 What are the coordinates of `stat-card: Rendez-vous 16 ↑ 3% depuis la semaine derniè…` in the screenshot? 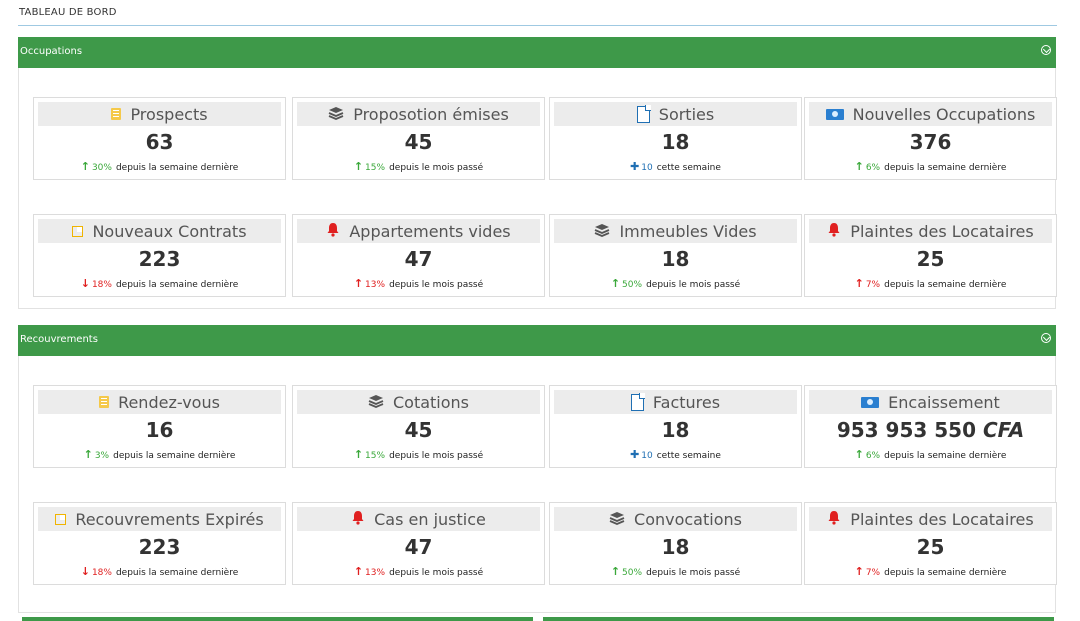 It's located at (159, 426).